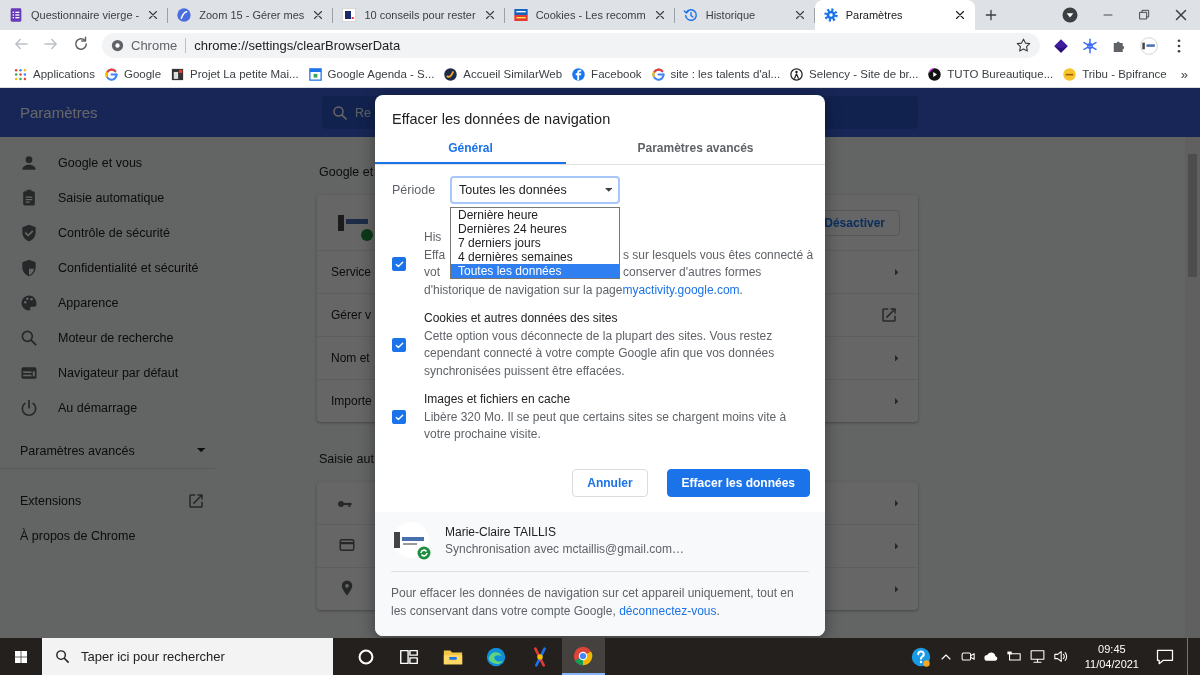  What do you see at coordinates (20, 74) in the screenshot?
I see `apps-icon` at bounding box center [20, 74].